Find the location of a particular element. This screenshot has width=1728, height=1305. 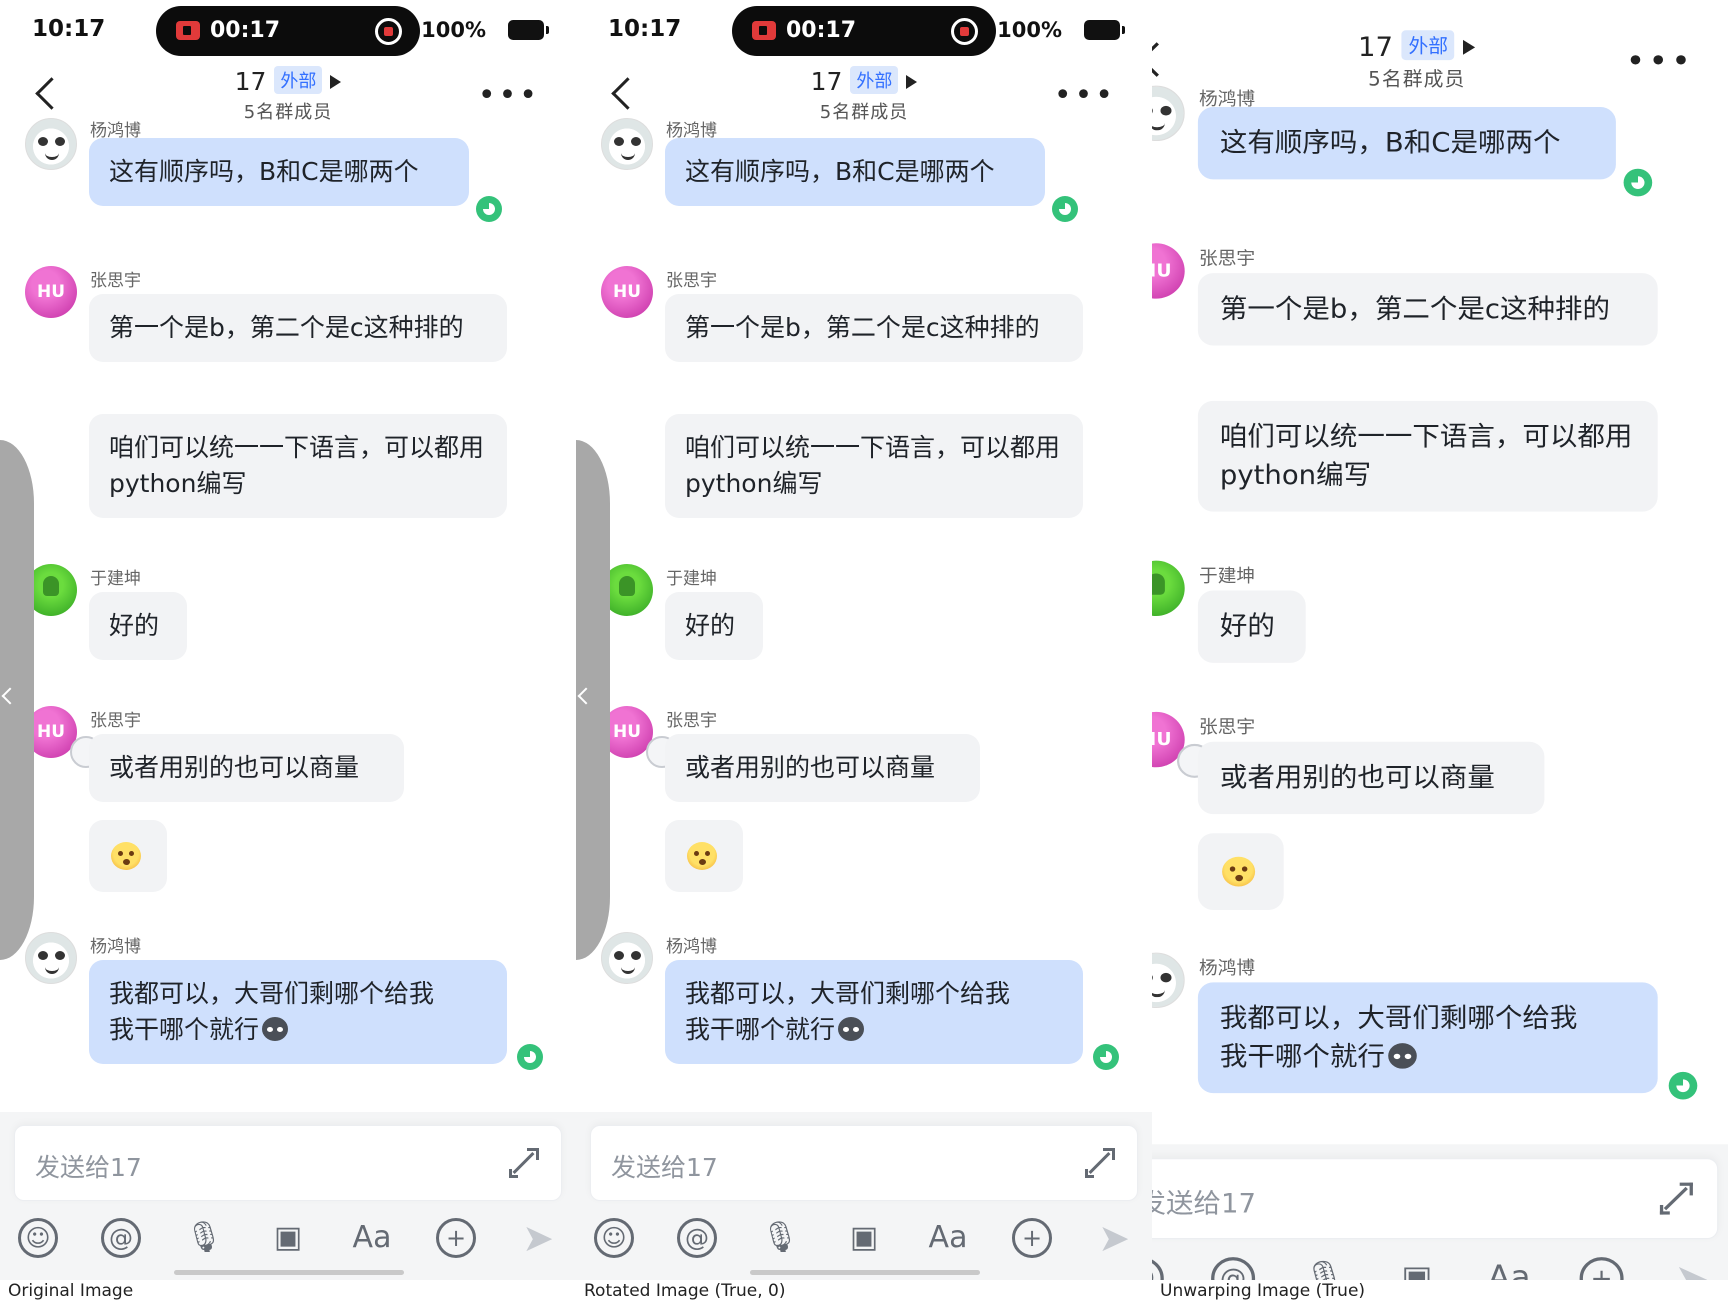

caption-original: Original Image is located at coordinates (71, 1291).